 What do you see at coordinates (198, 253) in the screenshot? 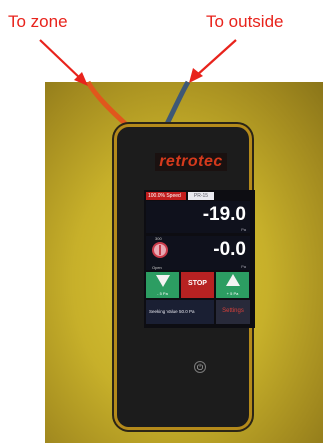
I see `pressure-readout-2: 300 Open -0.0 Pa` at bounding box center [198, 253].